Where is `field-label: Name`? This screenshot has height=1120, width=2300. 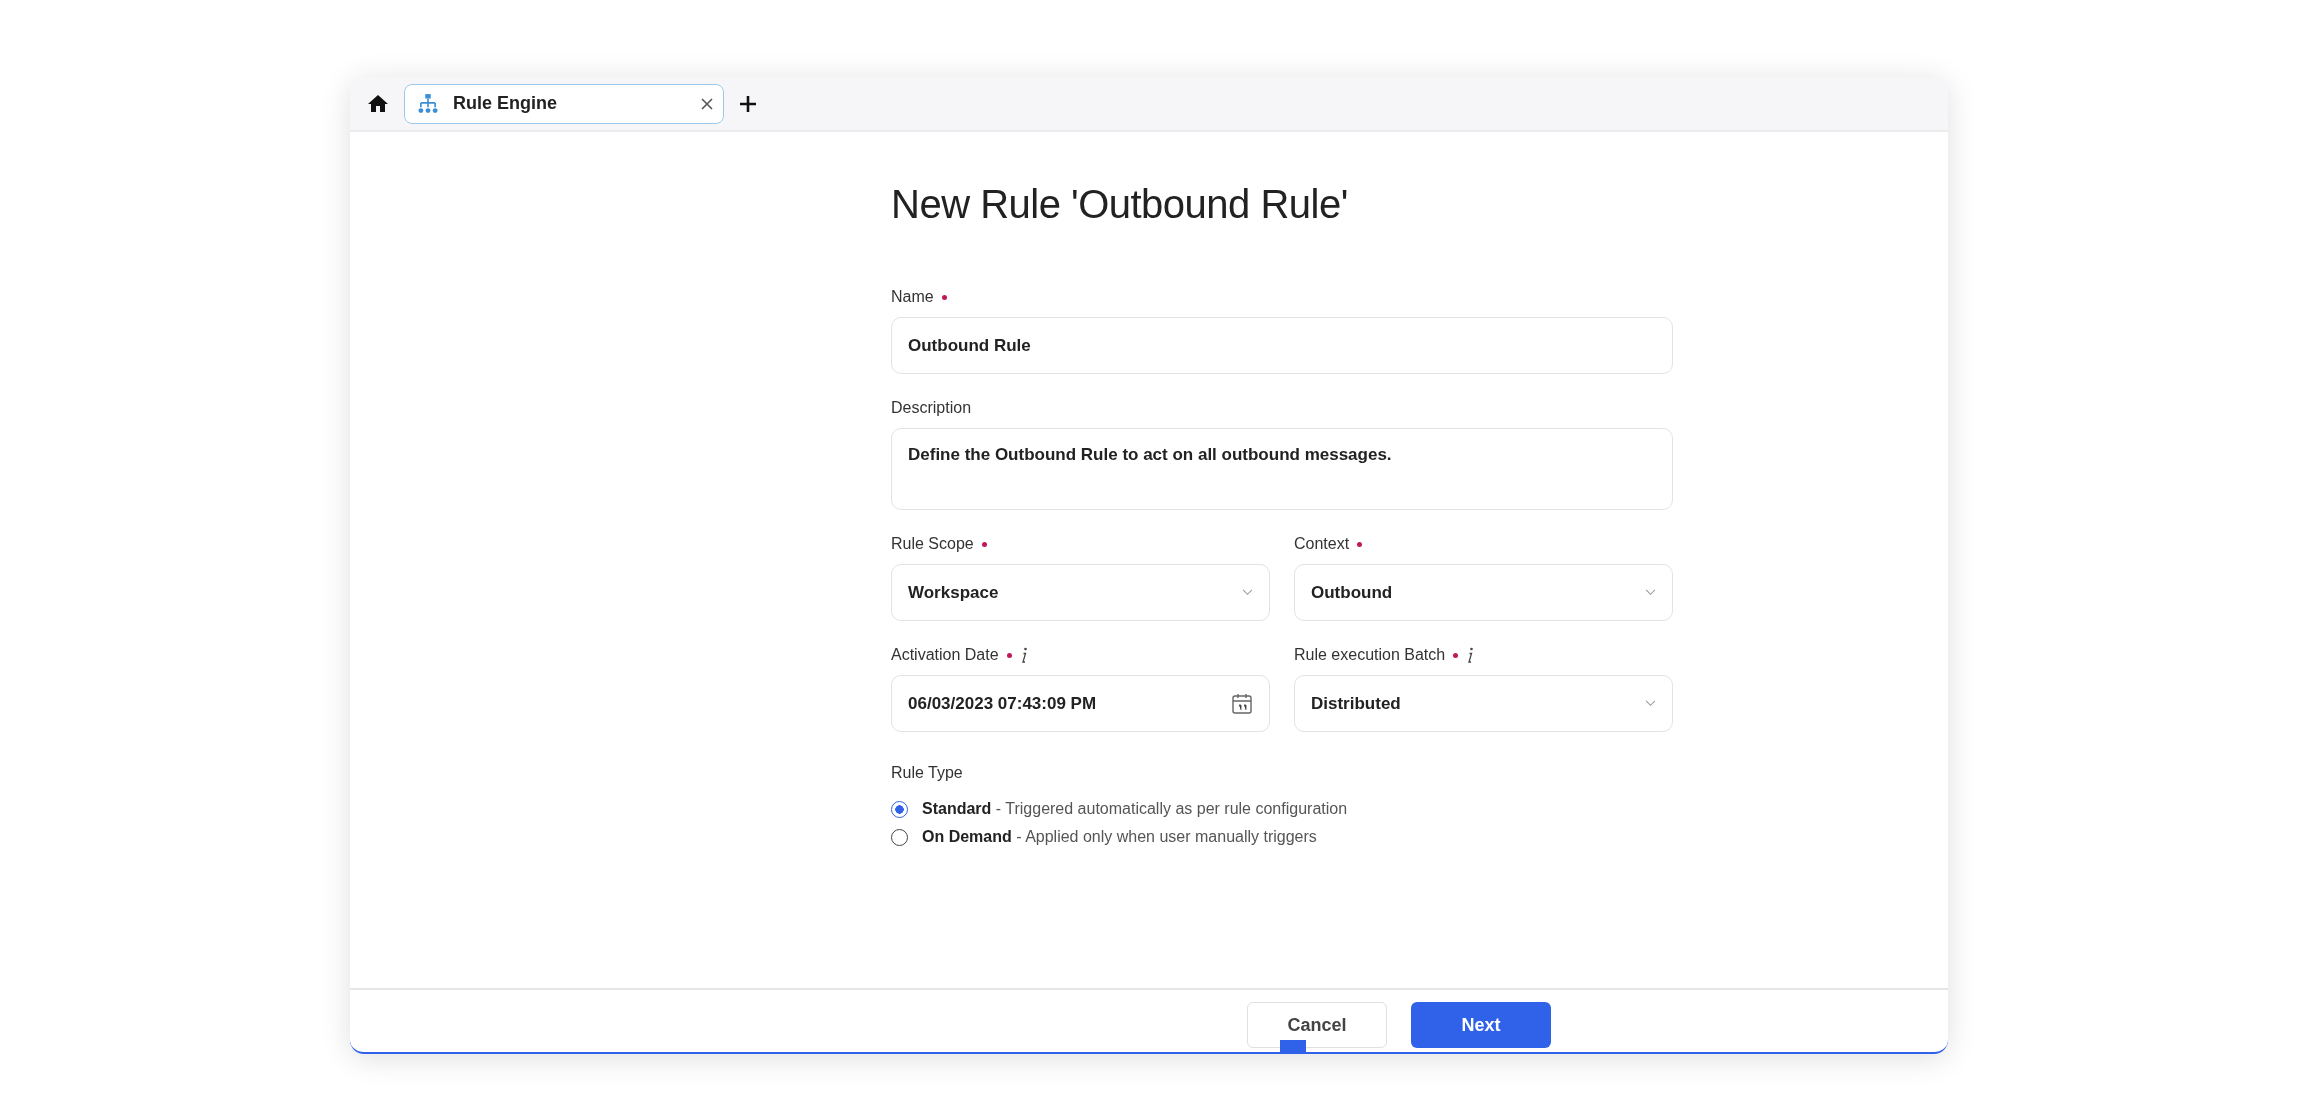 field-label: Name is located at coordinates (912, 297).